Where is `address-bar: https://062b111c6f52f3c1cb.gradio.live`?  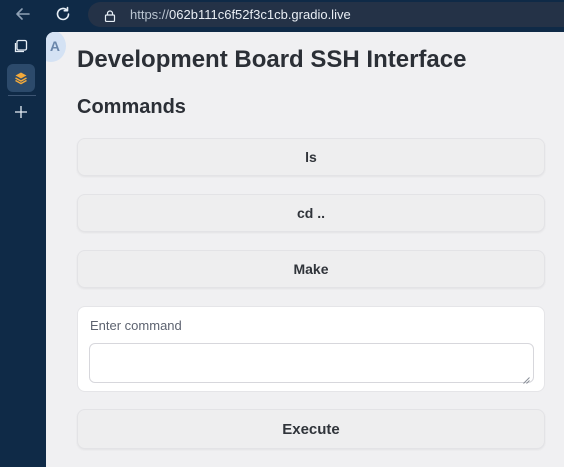 address-bar: https://062b111c6f52f3c1cb.gradio.live is located at coordinates (326, 14).